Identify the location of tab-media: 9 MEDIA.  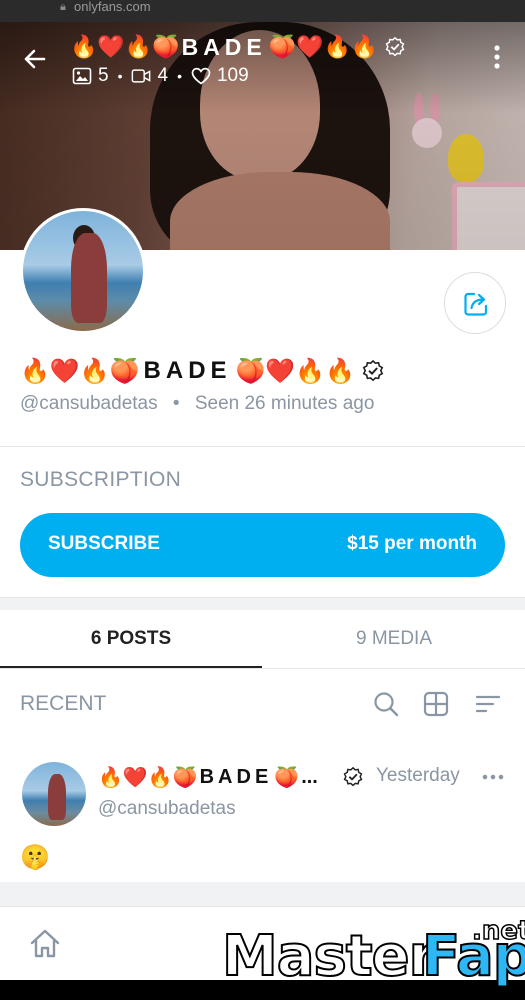
(394, 639).